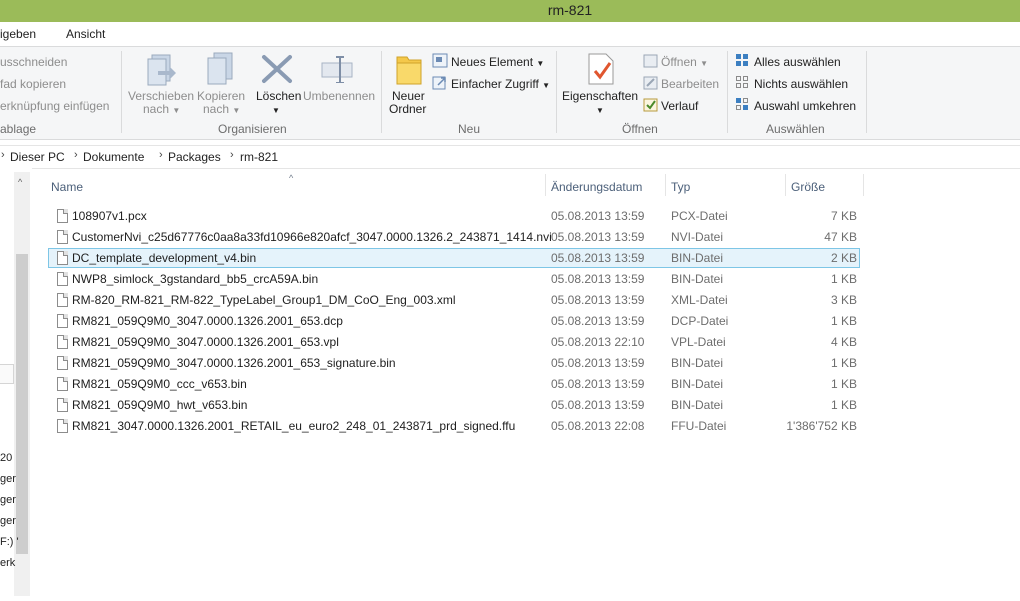  Describe the element at coordinates (440, 84) in the screenshot. I see `easy-access-button` at that location.